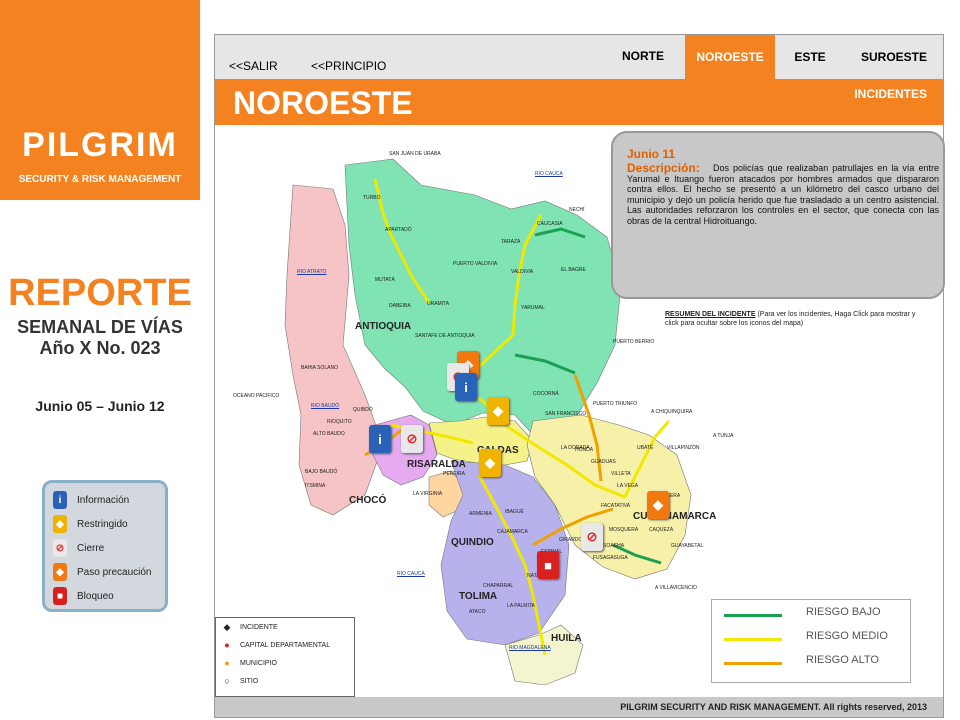  What do you see at coordinates (628, 486) in the screenshot?
I see `place-label: LA VEGA` at bounding box center [628, 486].